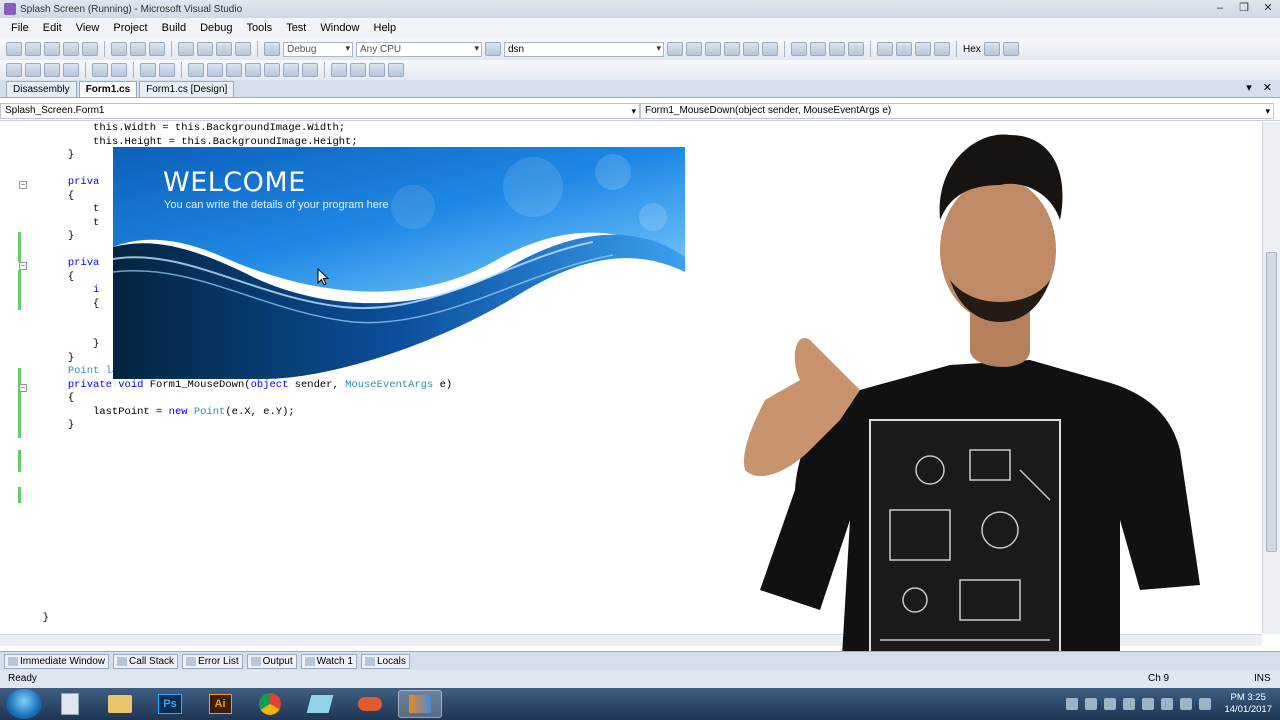  I want to click on tab-form1-cs: Form1.cs, so click(108, 89).